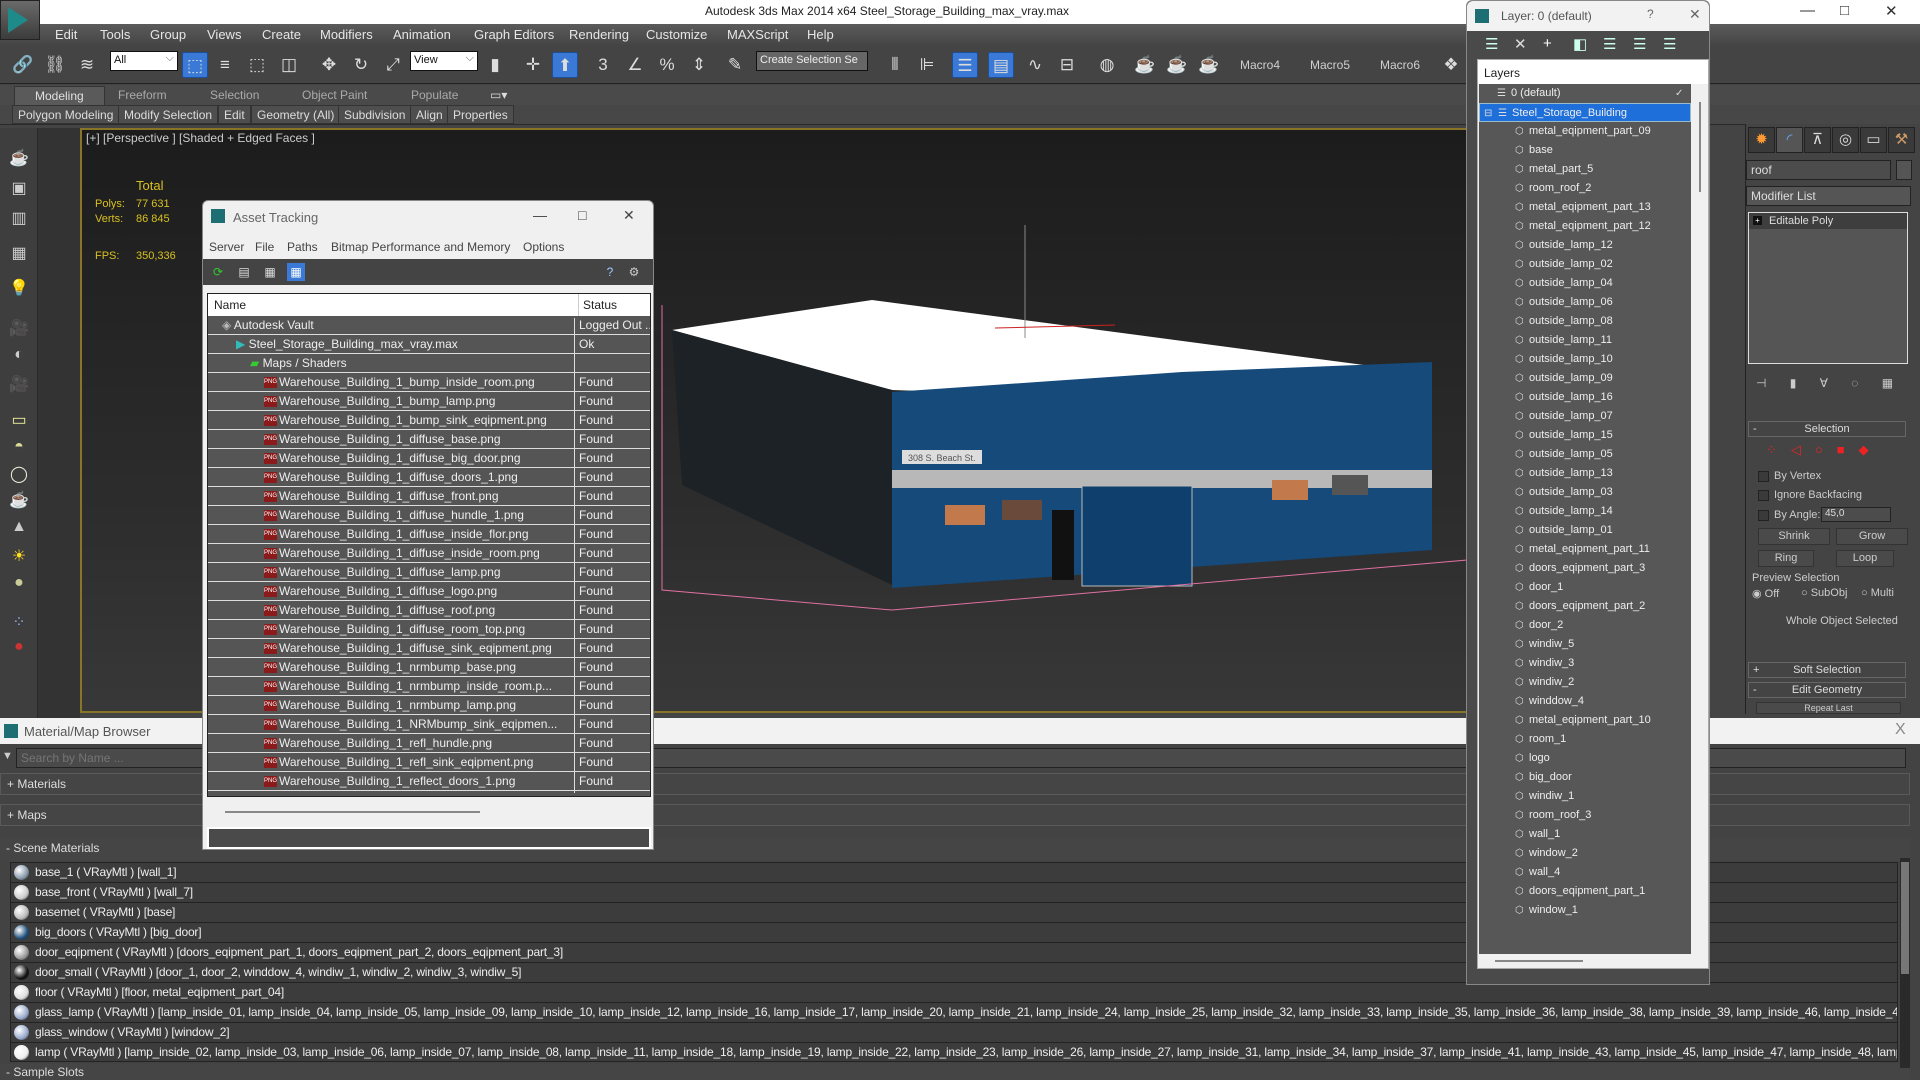 The width and height of the screenshot is (1920, 1080). I want to click on teapot-icon: ☕, so click(19, 159).